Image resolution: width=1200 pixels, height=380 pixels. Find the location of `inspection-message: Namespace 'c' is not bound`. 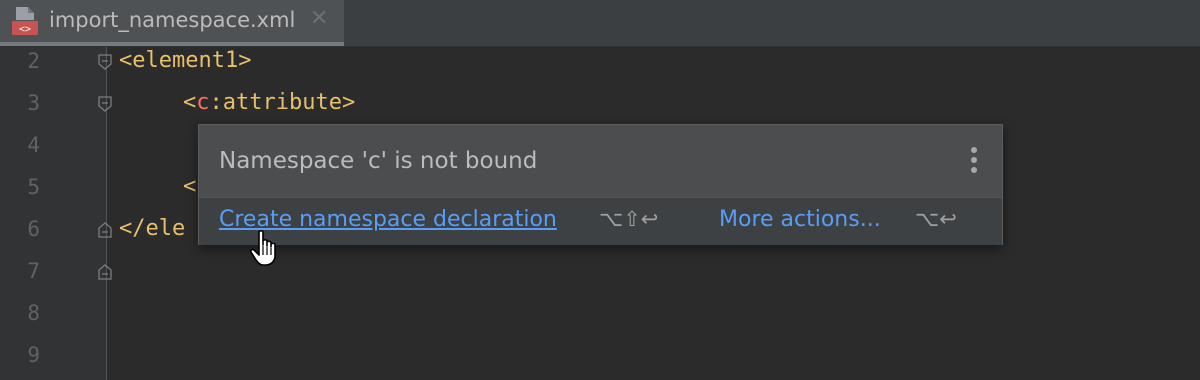

inspection-message: Namespace 'c' is not bound is located at coordinates (378, 161).